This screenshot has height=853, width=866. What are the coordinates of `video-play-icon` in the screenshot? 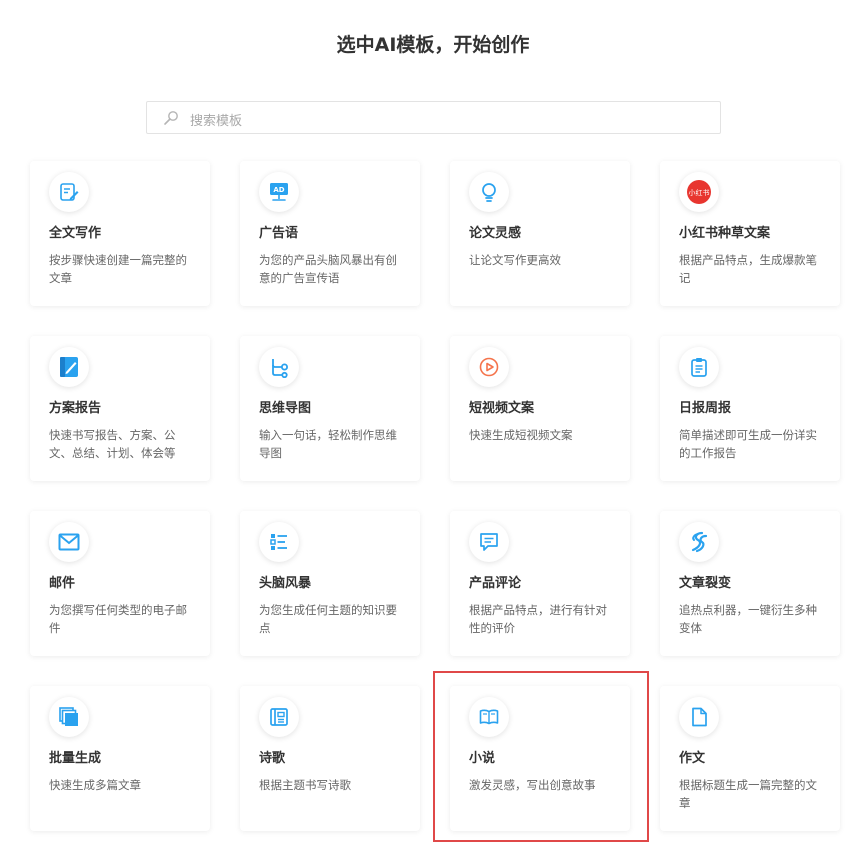 It's located at (489, 367).